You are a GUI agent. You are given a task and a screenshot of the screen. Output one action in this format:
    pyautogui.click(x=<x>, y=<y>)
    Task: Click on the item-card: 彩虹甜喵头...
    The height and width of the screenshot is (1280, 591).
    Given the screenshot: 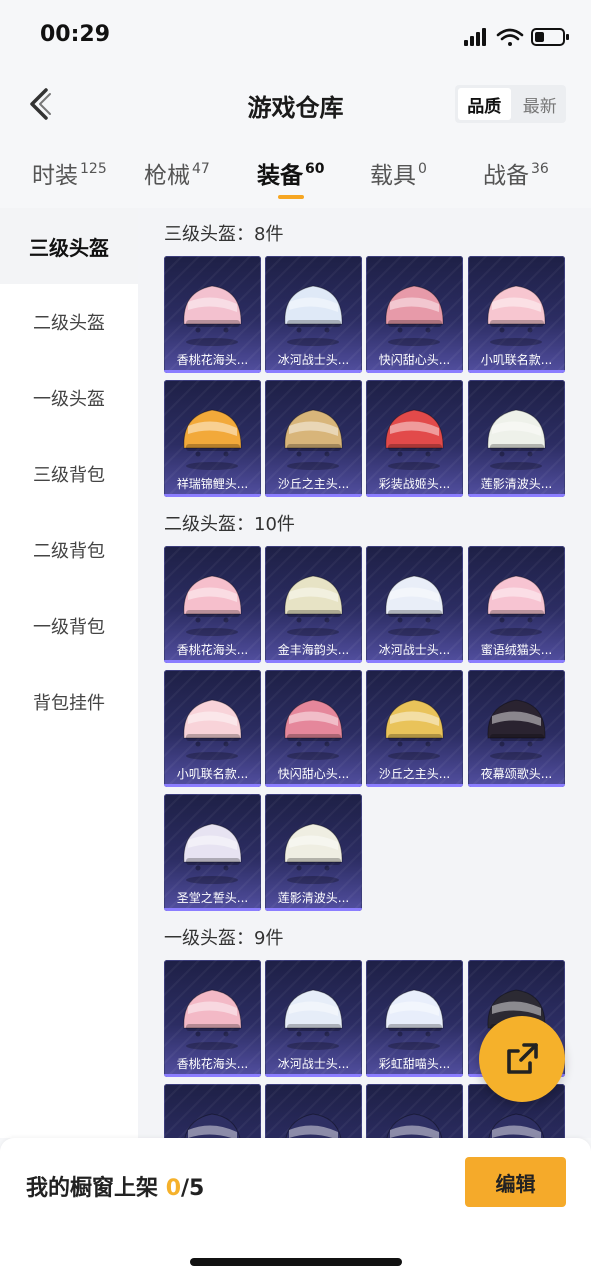 What is the action you would take?
    pyautogui.click(x=414, y=1018)
    